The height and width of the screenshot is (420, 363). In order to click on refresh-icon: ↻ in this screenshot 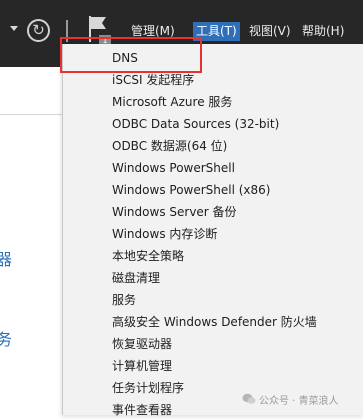, I will do `click(38, 30)`.